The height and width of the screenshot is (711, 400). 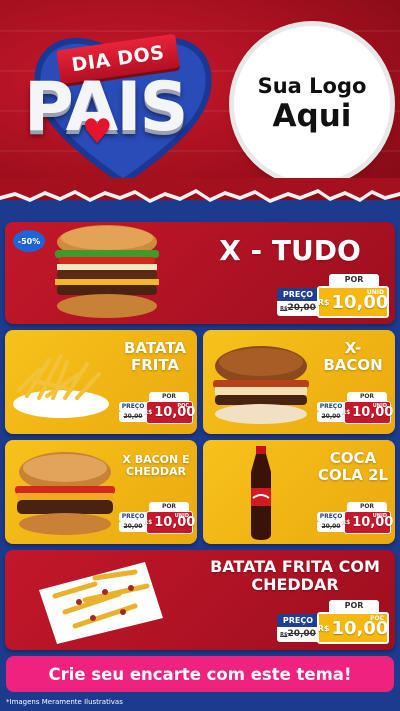 What do you see at coordinates (101, 603) in the screenshot?
I see `fries-cheddar-image` at bounding box center [101, 603].